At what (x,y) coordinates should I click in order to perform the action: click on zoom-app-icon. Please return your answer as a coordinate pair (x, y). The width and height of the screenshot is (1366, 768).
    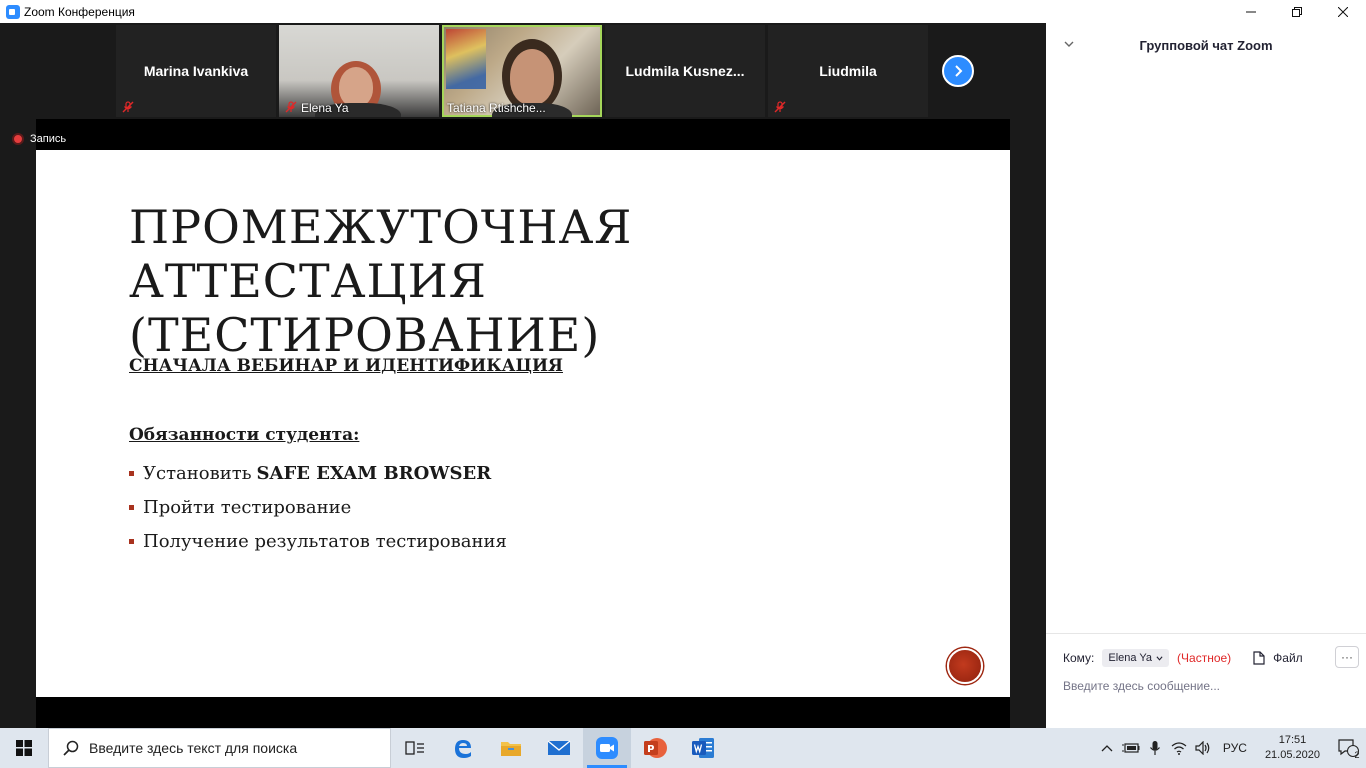
    Looking at the image, I should click on (13, 11).